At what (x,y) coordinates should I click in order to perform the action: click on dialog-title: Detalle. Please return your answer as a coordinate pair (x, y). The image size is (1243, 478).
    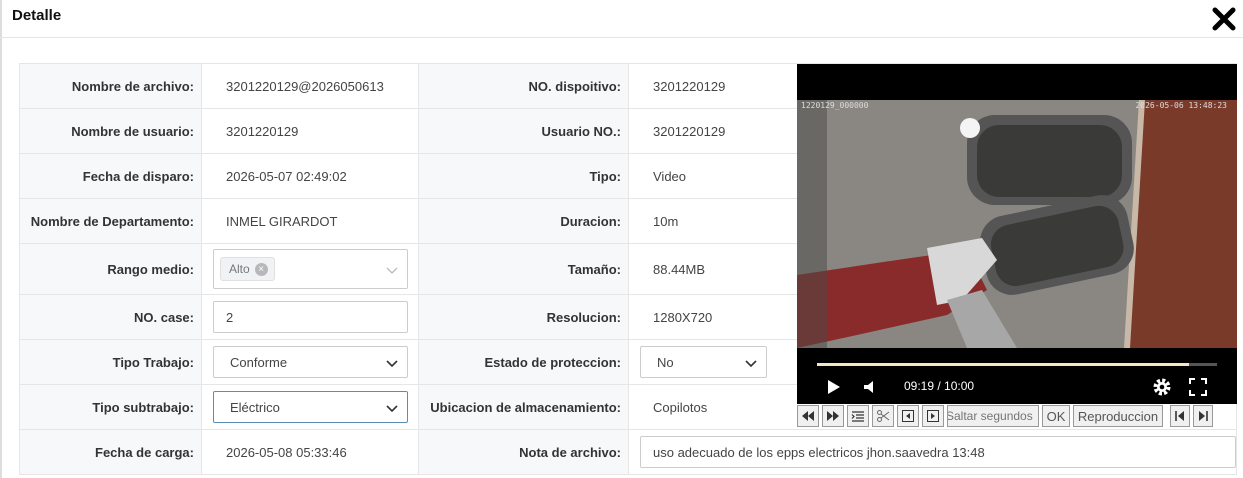
    Looking at the image, I should click on (37, 15).